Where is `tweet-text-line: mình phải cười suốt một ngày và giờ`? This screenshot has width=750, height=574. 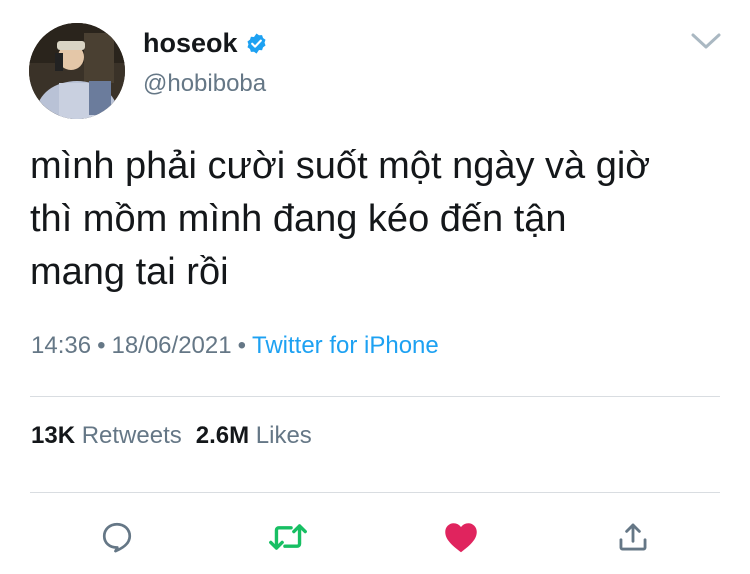
tweet-text-line: mình phải cười suốt một ngày và giờ is located at coordinates (340, 166).